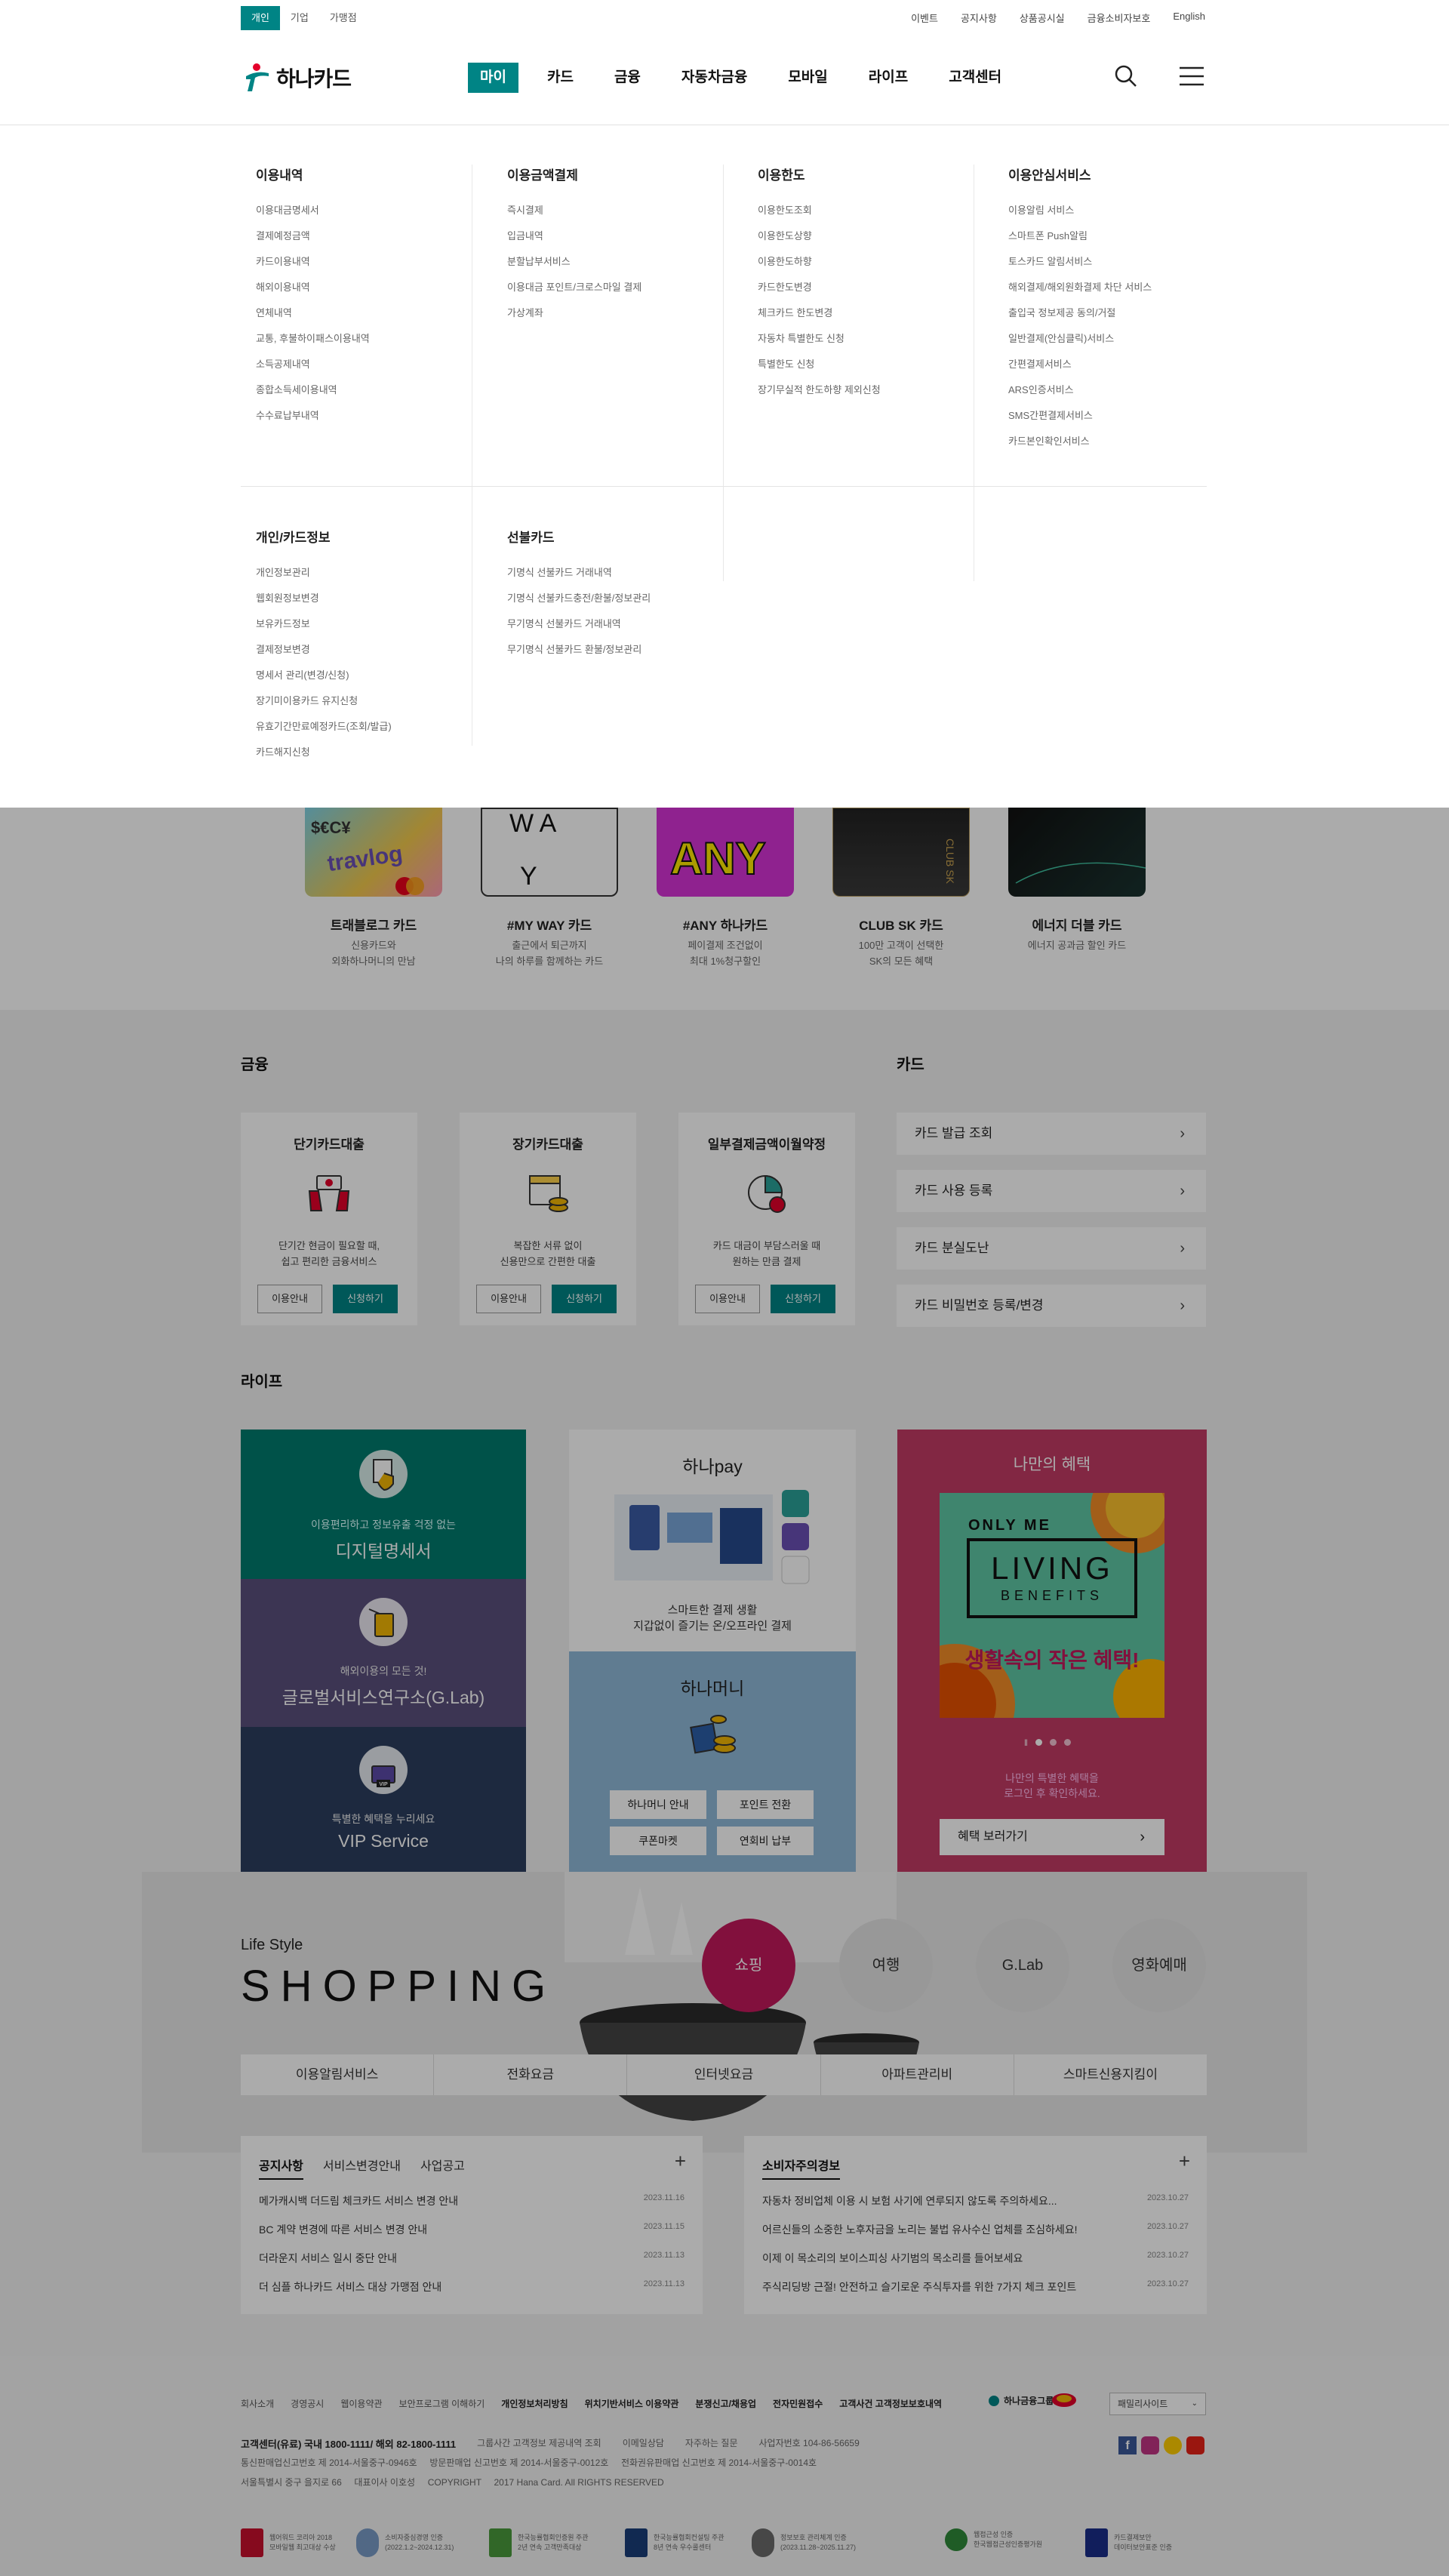 The width and height of the screenshot is (1449, 2576). What do you see at coordinates (643, 2443) in the screenshot?
I see `footer-info-item: 이메일상담` at bounding box center [643, 2443].